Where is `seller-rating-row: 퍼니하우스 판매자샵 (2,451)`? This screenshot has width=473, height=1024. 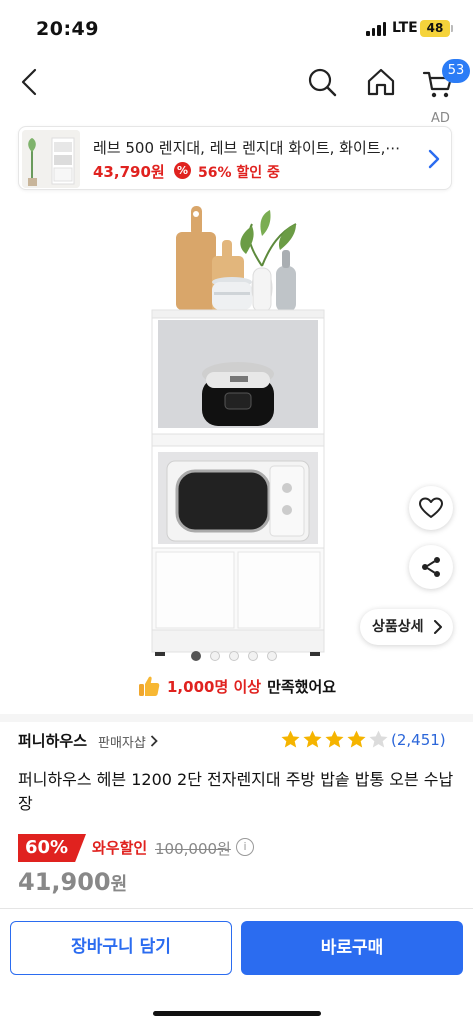 seller-rating-row: 퍼니하우스 판매자샵 (2,451) is located at coordinates (238, 740).